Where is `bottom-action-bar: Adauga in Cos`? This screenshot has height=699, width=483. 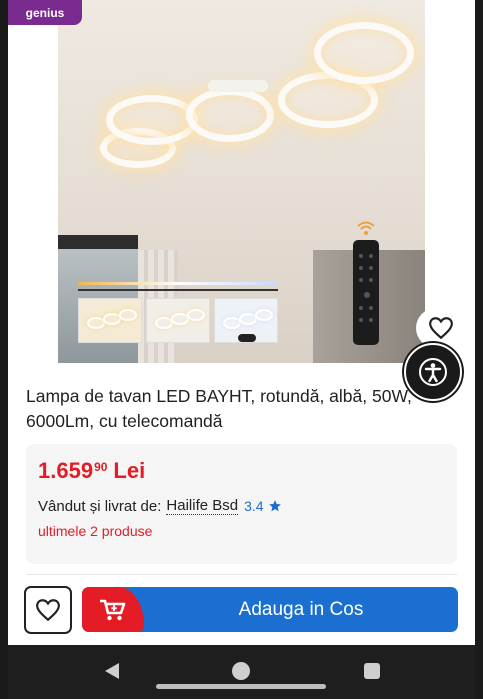
bottom-action-bar: Adauga in Cos is located at coordinates (241, 610).